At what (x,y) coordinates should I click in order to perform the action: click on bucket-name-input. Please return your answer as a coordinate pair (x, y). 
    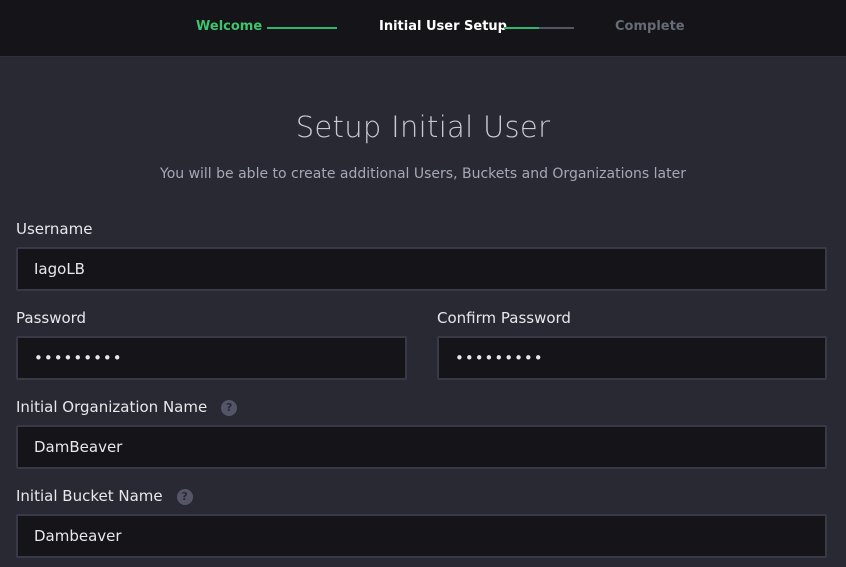
    Looking at the image, I should click on (421, 536).